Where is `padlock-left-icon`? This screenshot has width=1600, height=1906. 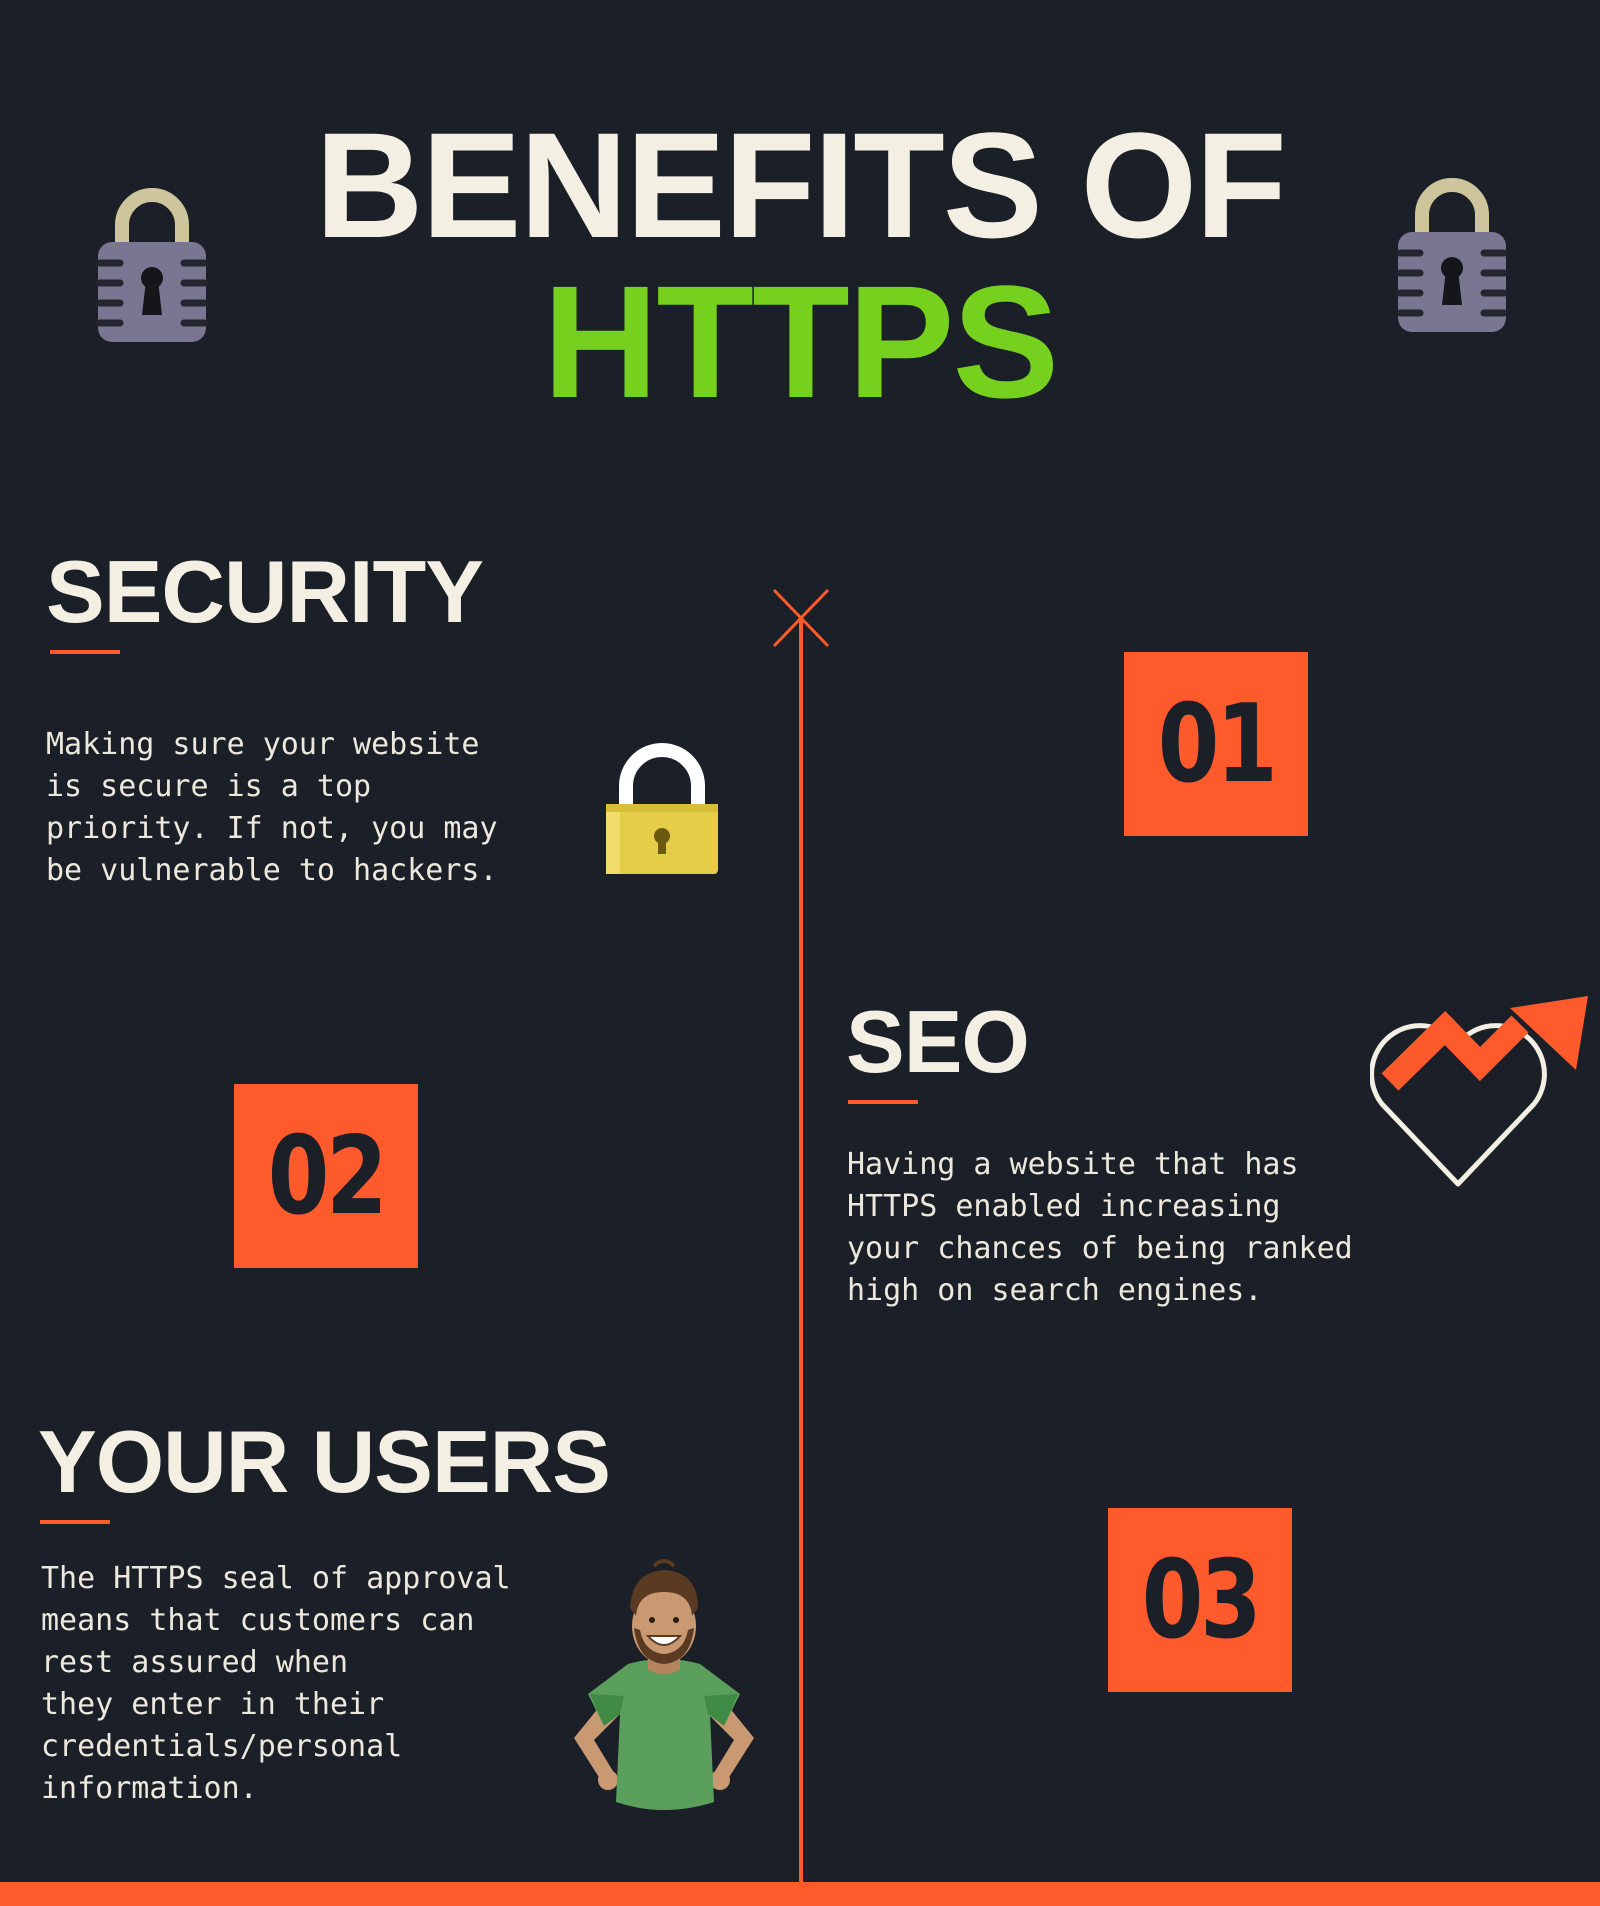
padlock-left-icon is located at coordinates (152, 265).